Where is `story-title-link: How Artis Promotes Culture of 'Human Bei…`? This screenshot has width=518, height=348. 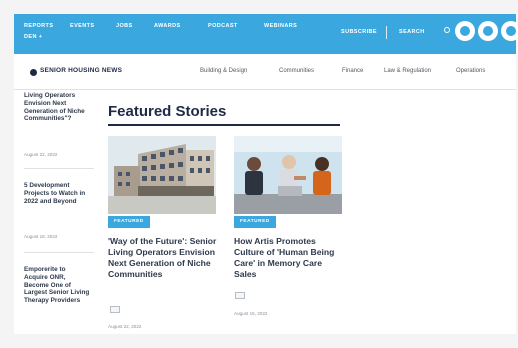
story-title-link: How Artis Promotes Culture of 'Human Bei… is located at coordinates (289, 258).